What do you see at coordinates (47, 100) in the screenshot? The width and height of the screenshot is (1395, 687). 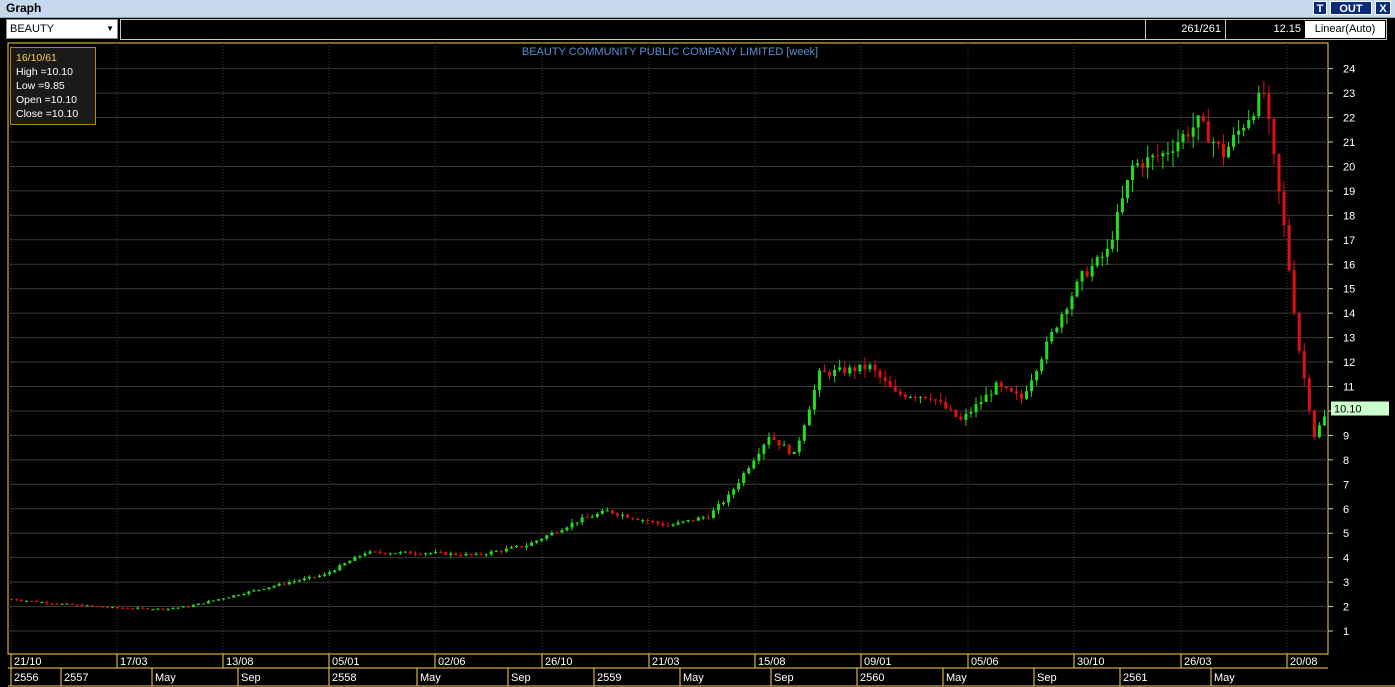 I see `tooltip-open: Open =10.10` at bounding box center [47, 100].